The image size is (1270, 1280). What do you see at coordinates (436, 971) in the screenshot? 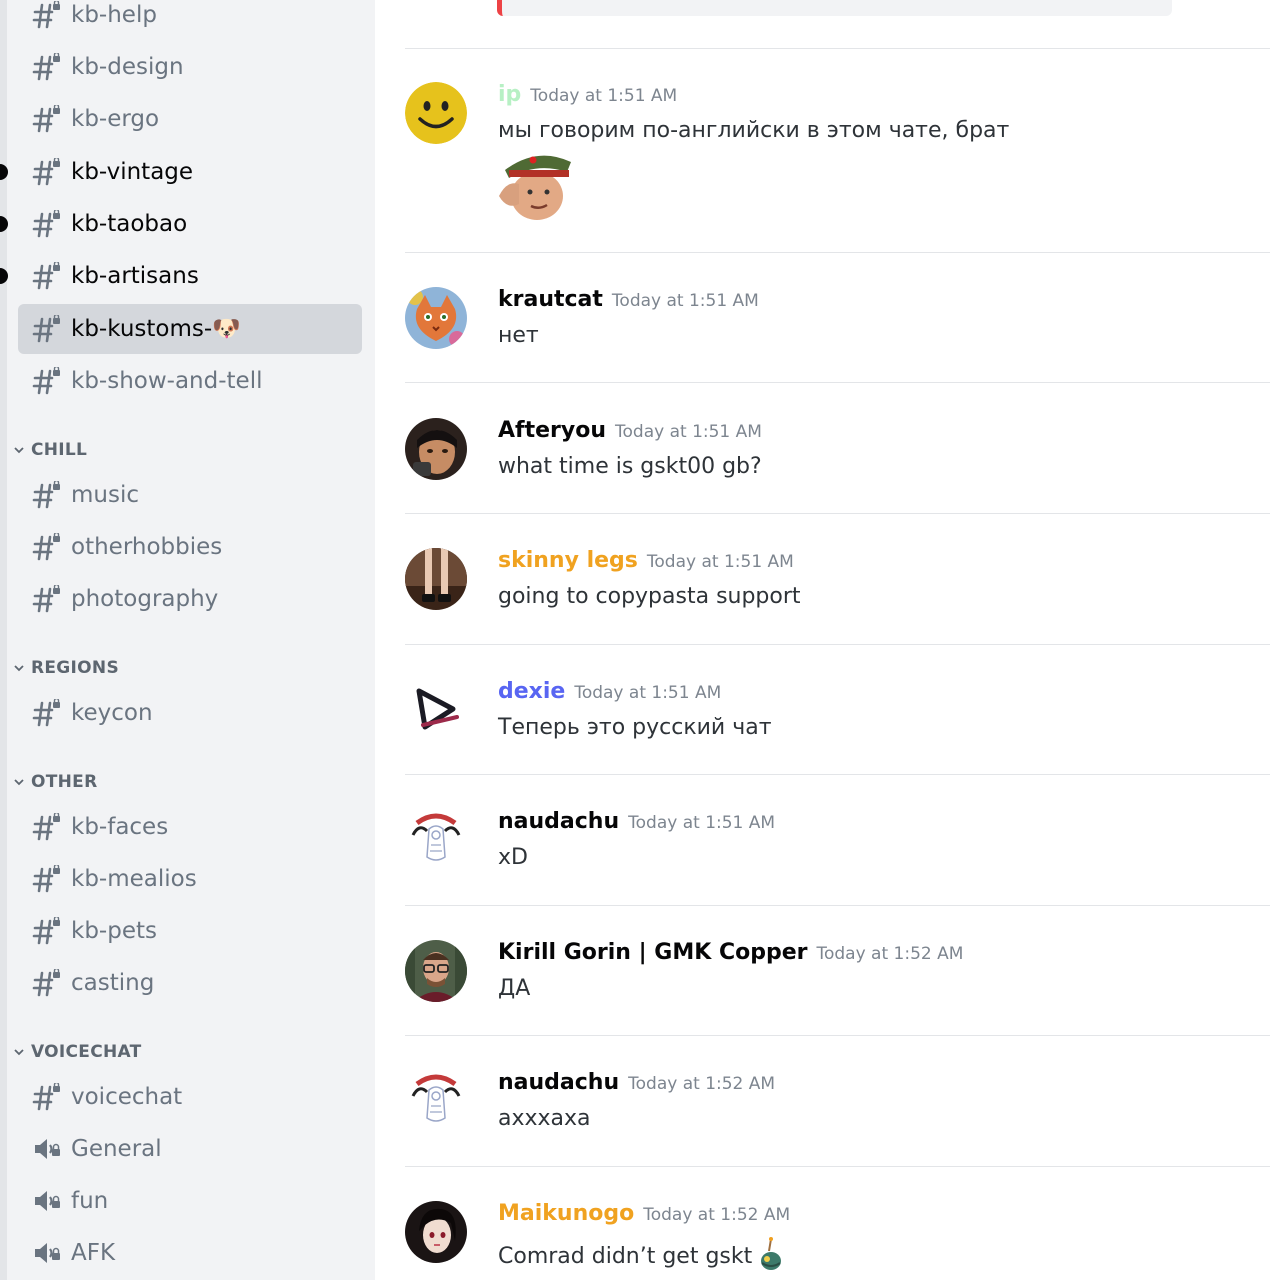
I see `glasses-man-avatar` at bounding box center [436, 971].